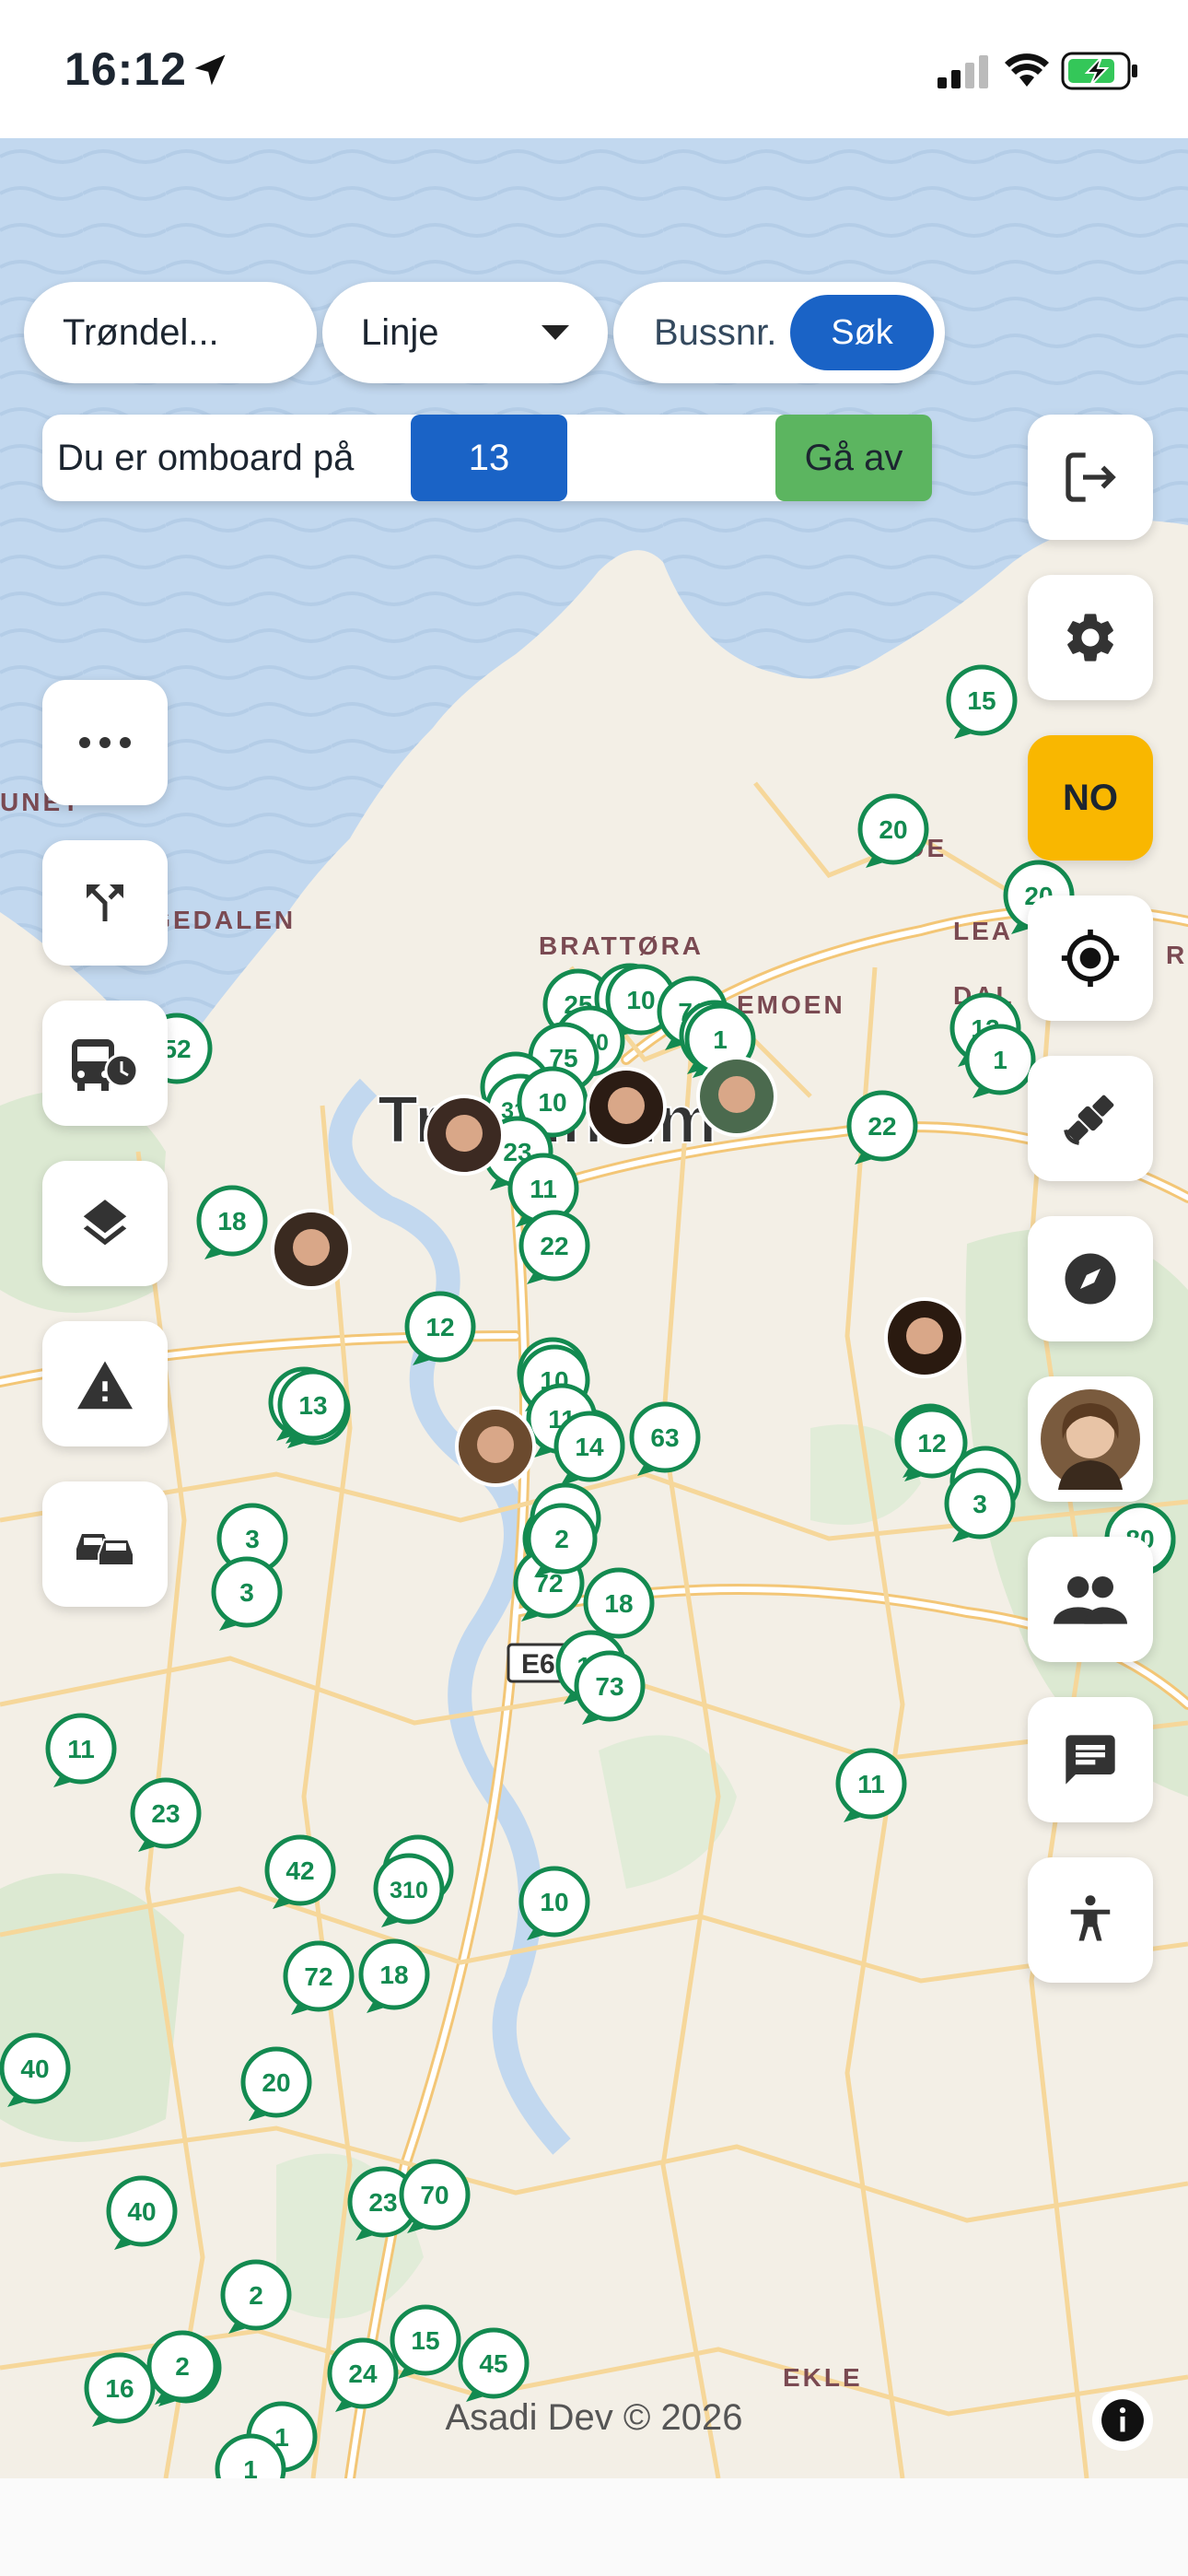 This screenshot has height=2576, width=1188. What do you see at coordinates (493, 2363) in the screenshot?
I see `bus-marker-label: 45` at bounding box center [493, 2363].